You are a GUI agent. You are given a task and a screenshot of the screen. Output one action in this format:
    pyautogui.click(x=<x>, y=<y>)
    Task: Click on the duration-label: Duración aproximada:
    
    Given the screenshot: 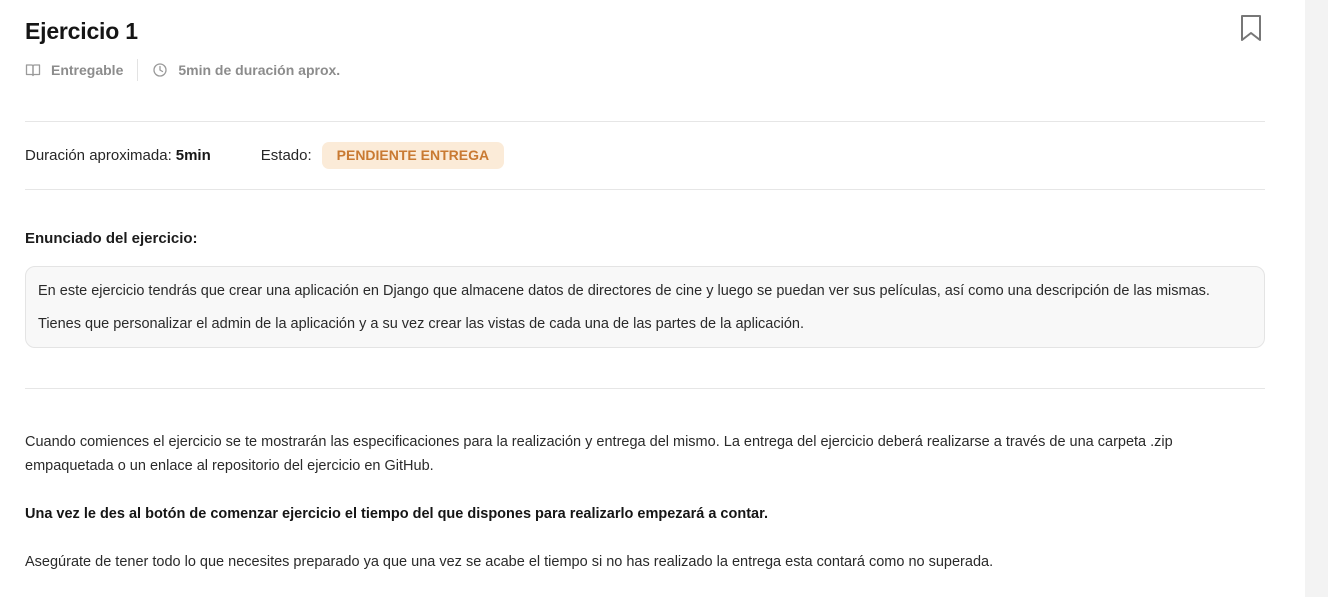 What is the action you would take?
    pyautogui.click(x=98, y=155)
    